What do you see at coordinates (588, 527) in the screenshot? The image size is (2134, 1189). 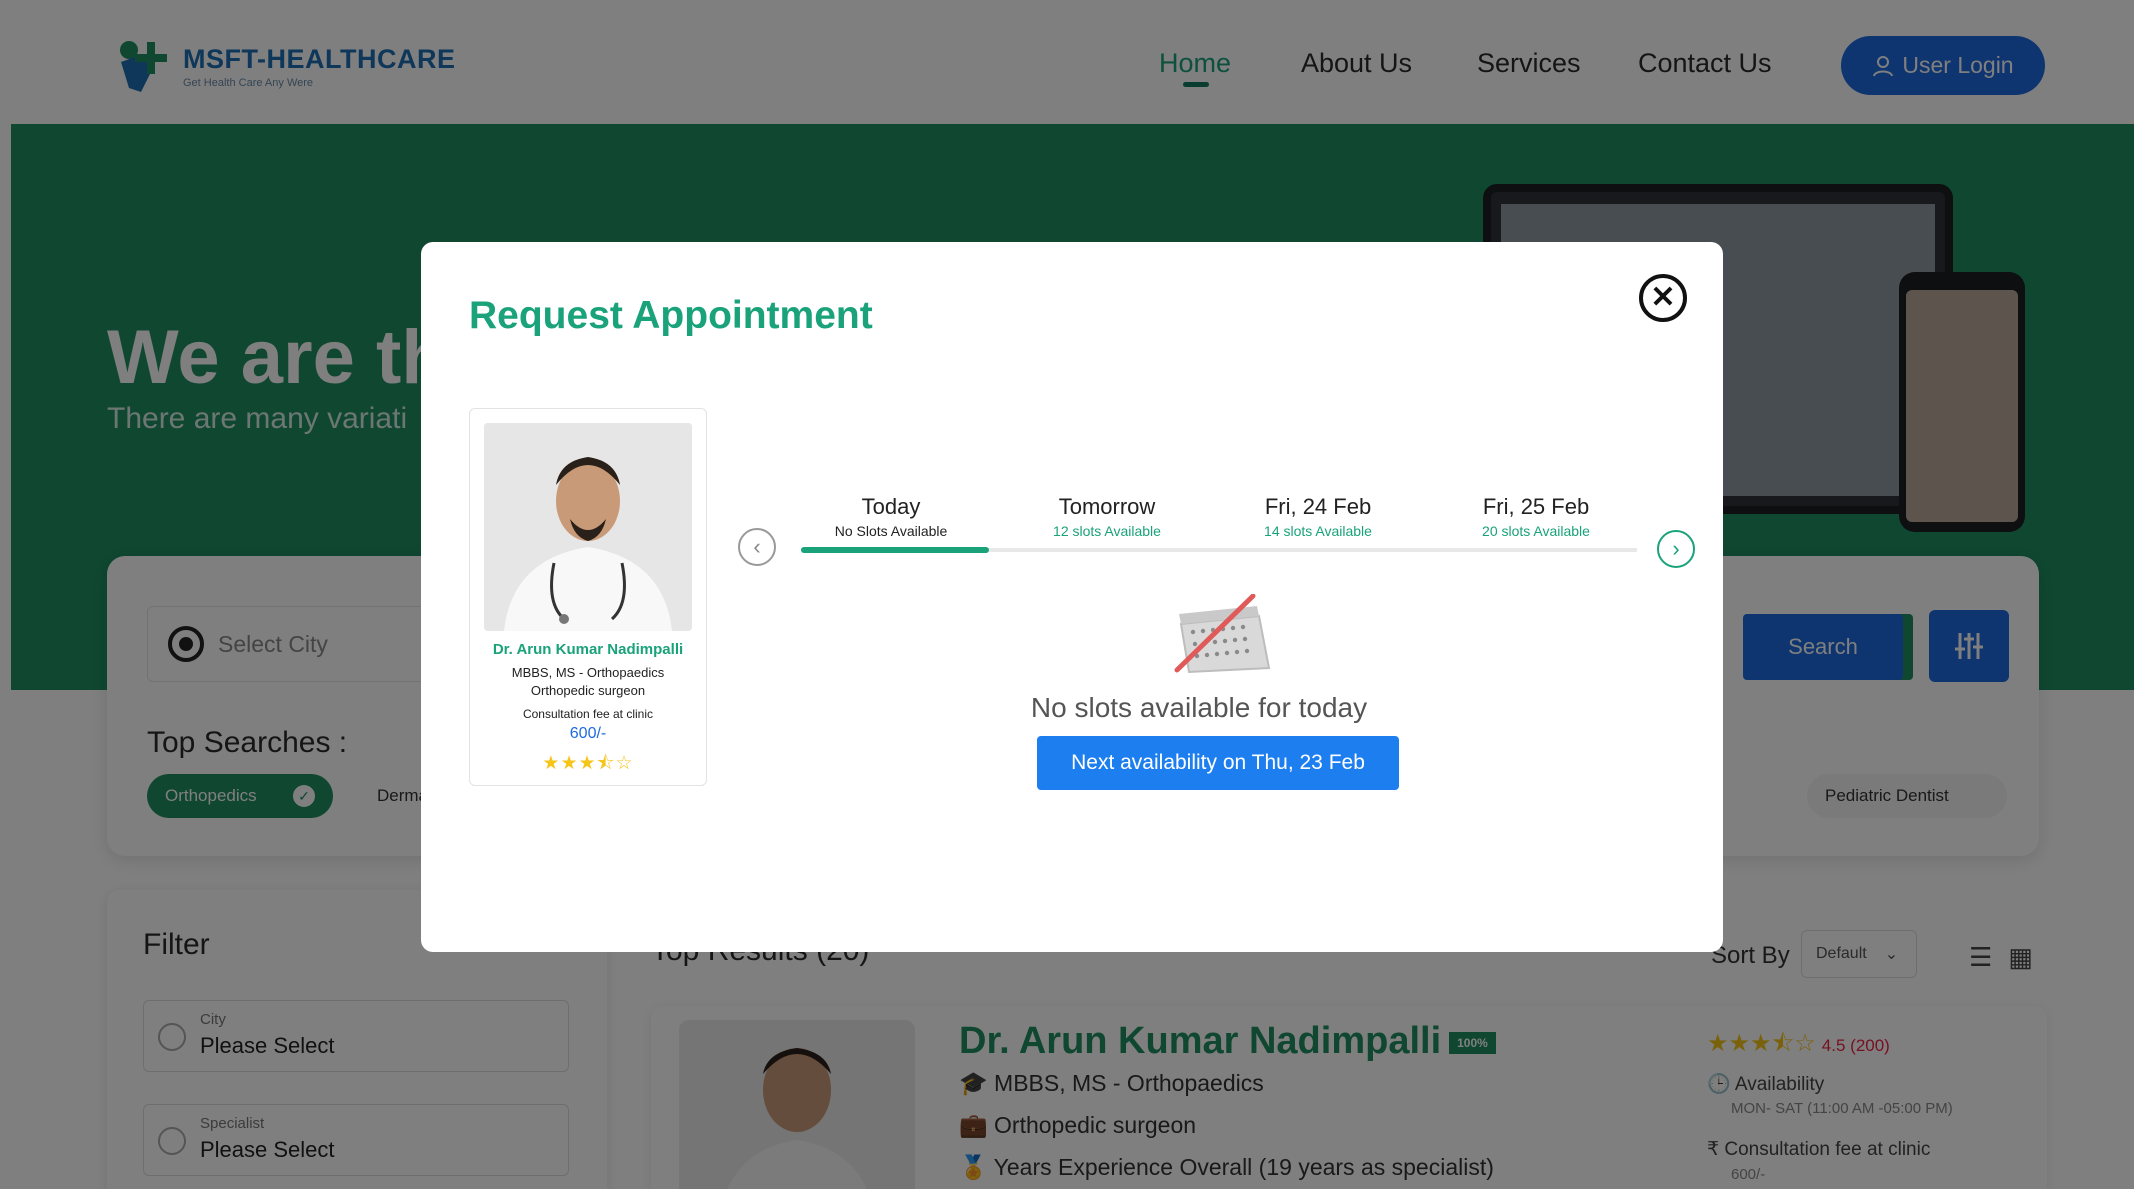 I see `doctor-photo` at bounding box center [588, 527].